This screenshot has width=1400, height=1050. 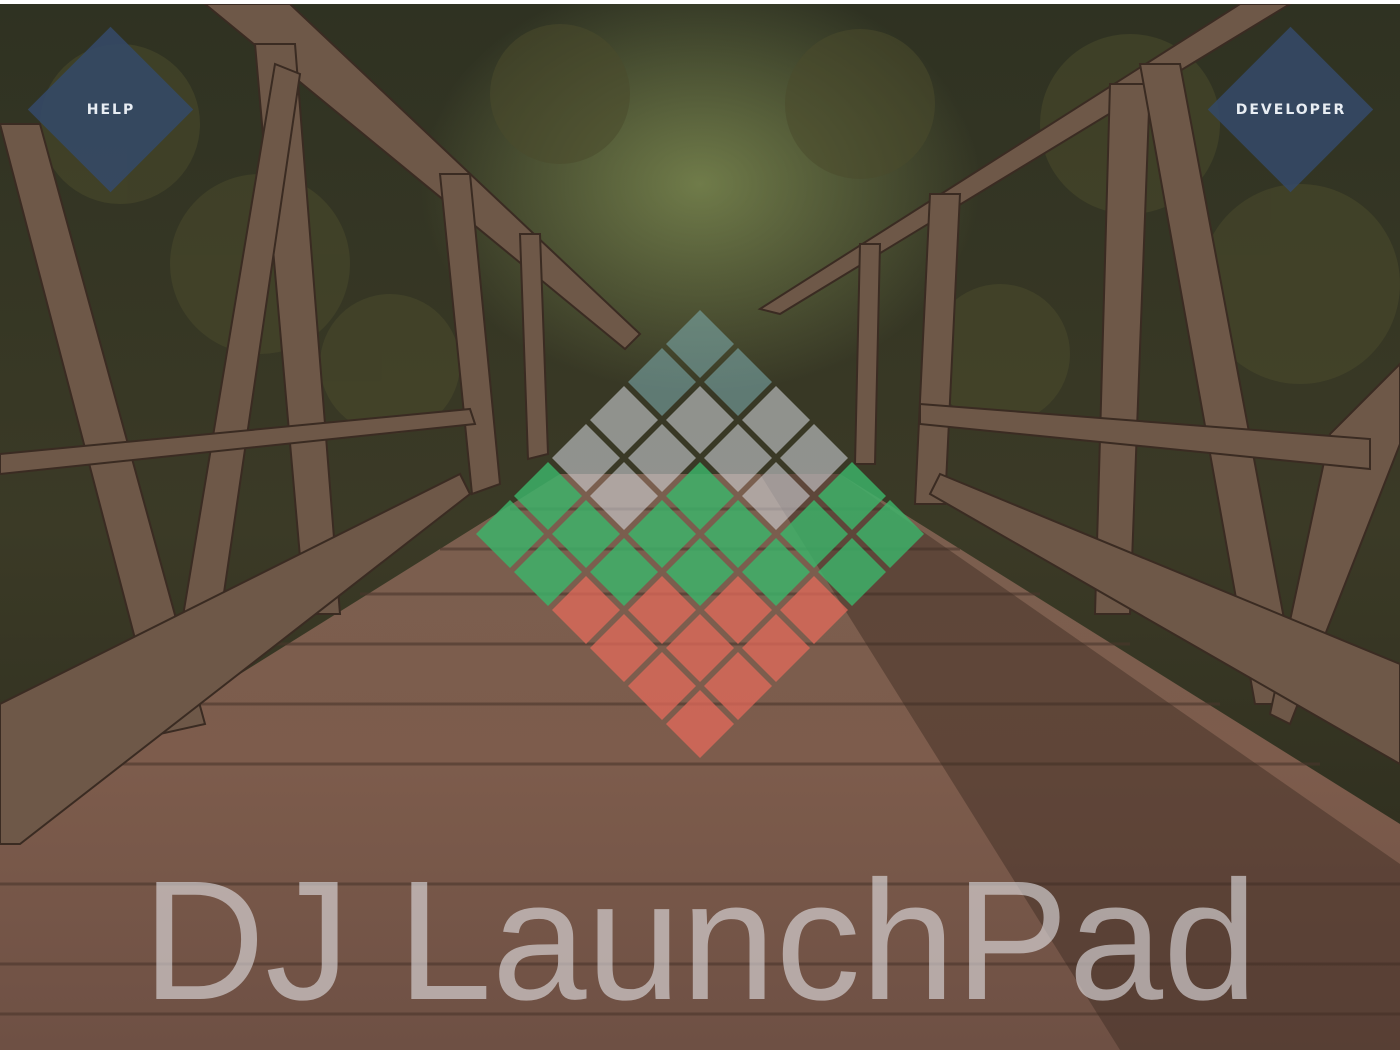 What do you see at coordinates (700, 941) in the screenshot?
I see `app-title: DJ LaunchPad` at bounding box center [700, 941].